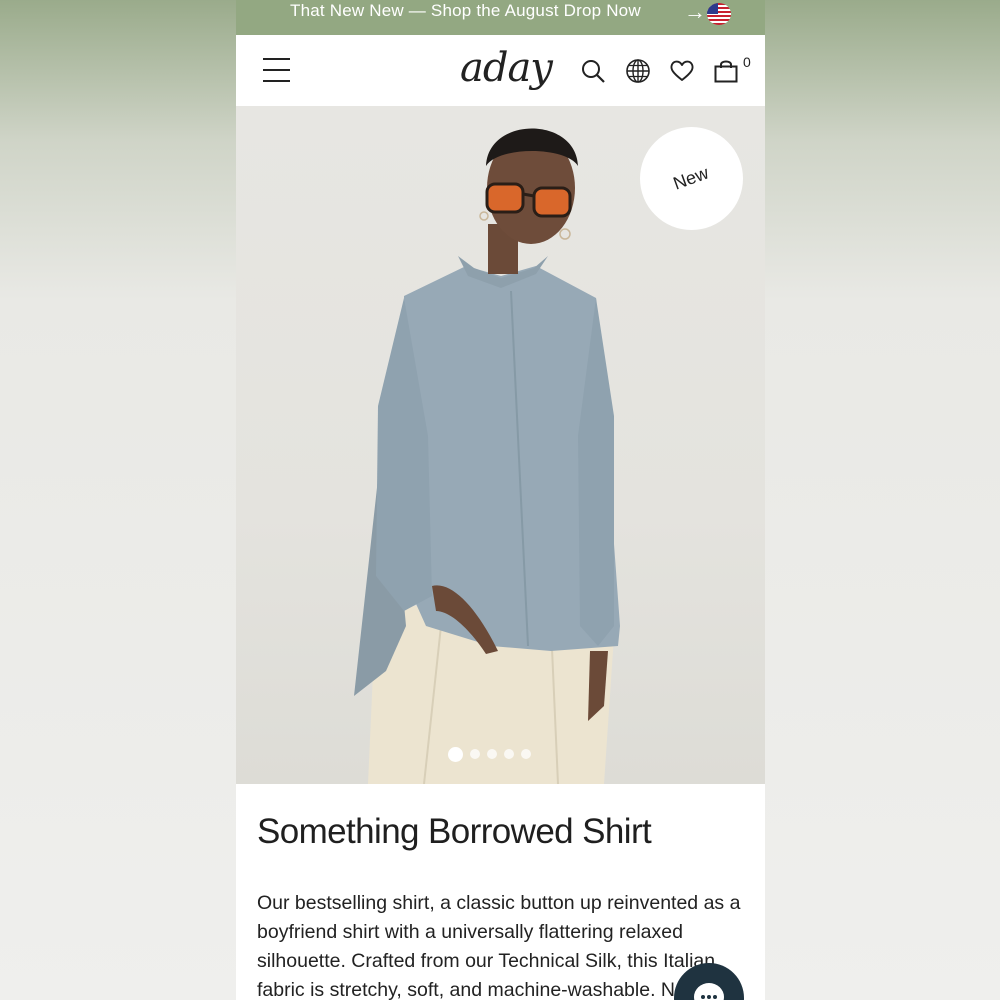 This screenshot has width=1000, height=1000. Describe the element at coordinates (276, 70) in the screenshot. I see `menu-icon` at that location.